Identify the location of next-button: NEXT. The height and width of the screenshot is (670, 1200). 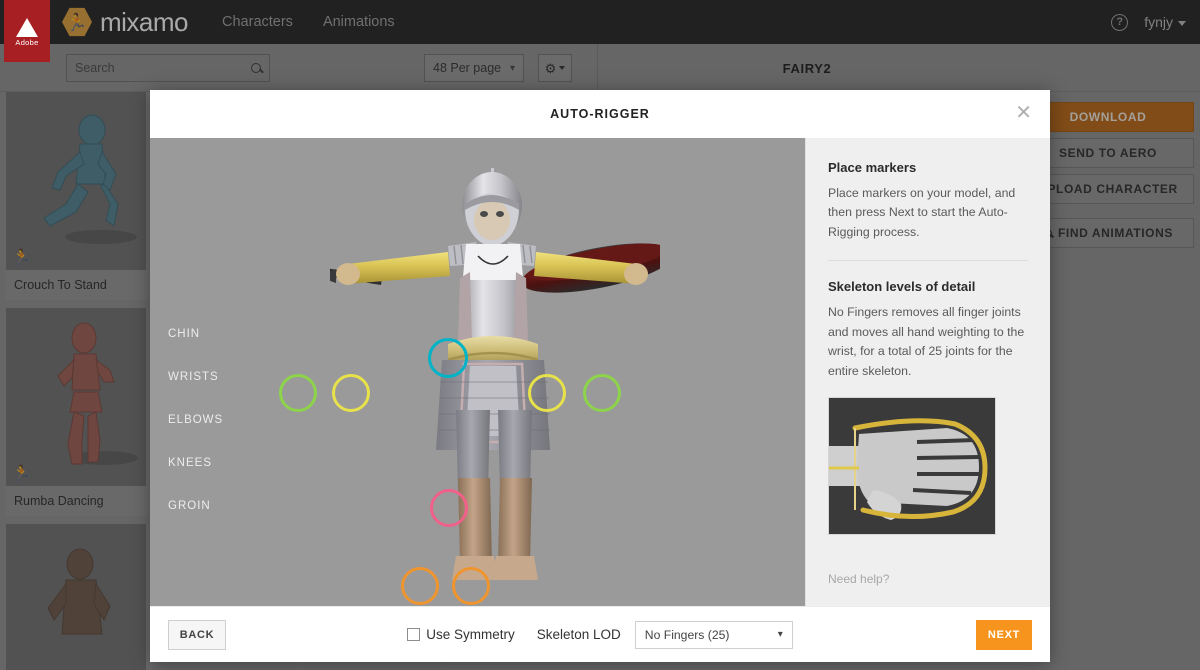
(1004, 634).